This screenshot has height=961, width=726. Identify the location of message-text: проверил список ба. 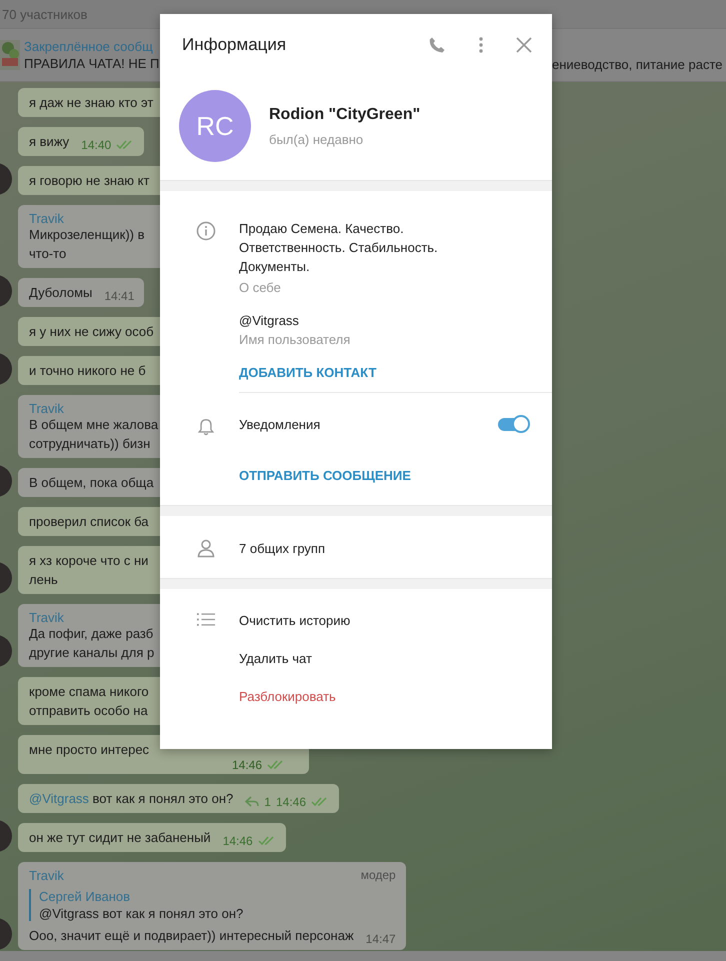
(89, 521).